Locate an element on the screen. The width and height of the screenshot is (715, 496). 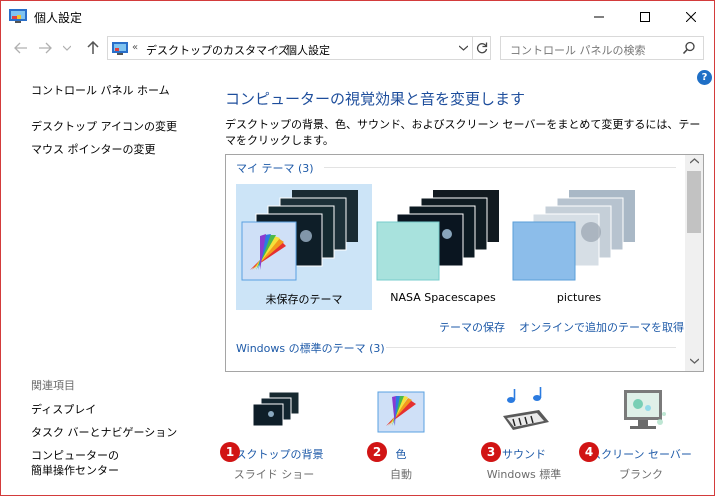
maximize-button is located at coordinates (645, 16).